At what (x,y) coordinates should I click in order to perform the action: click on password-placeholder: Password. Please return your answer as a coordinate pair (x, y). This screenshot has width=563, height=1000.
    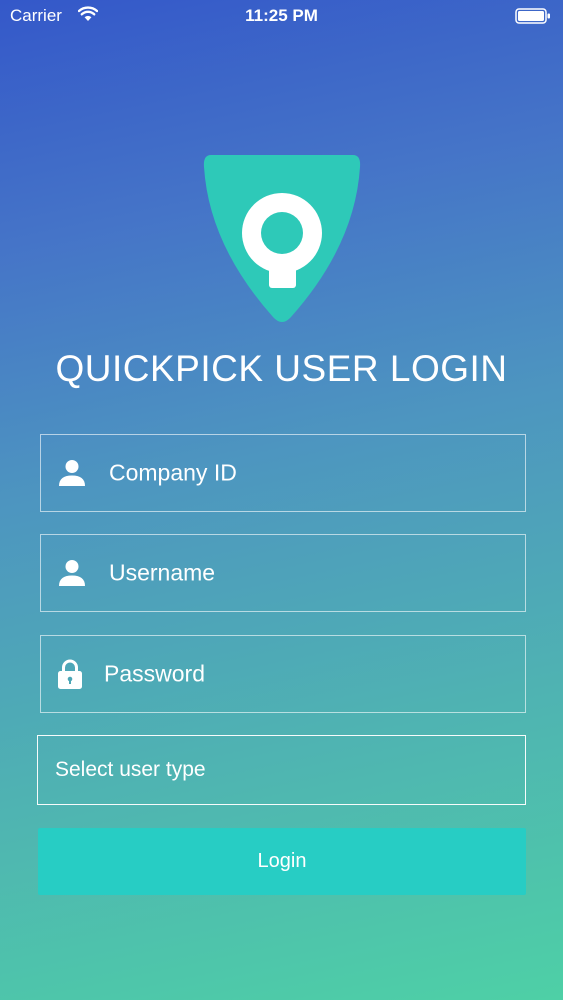
    Looking at the image, I should click on (154, 673).